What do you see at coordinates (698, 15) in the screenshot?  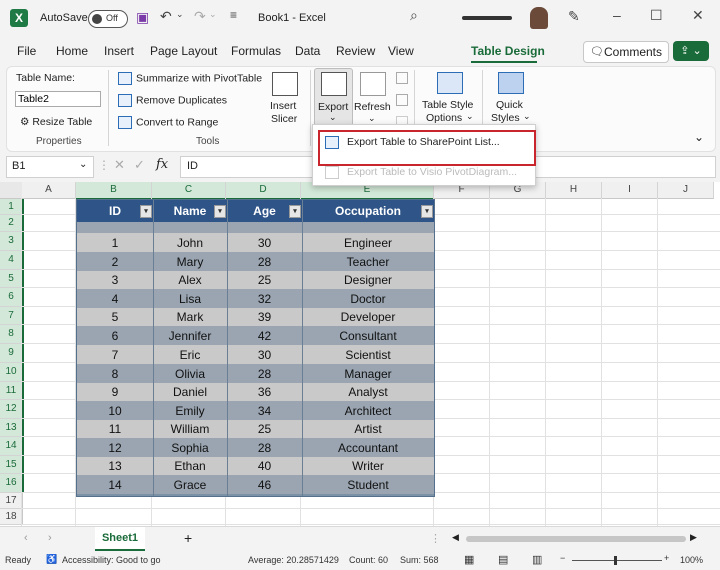 I see `close-icon: ✕` at bounding box center [698, 15].